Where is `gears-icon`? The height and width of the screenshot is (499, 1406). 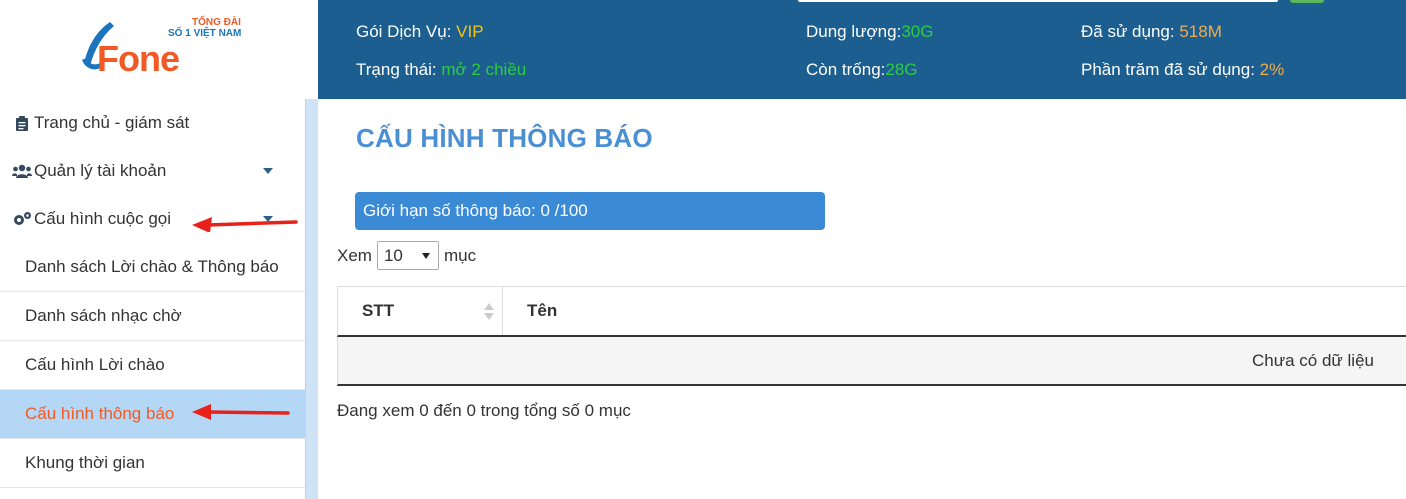 gears-icon is located at coordinates (22, 219).